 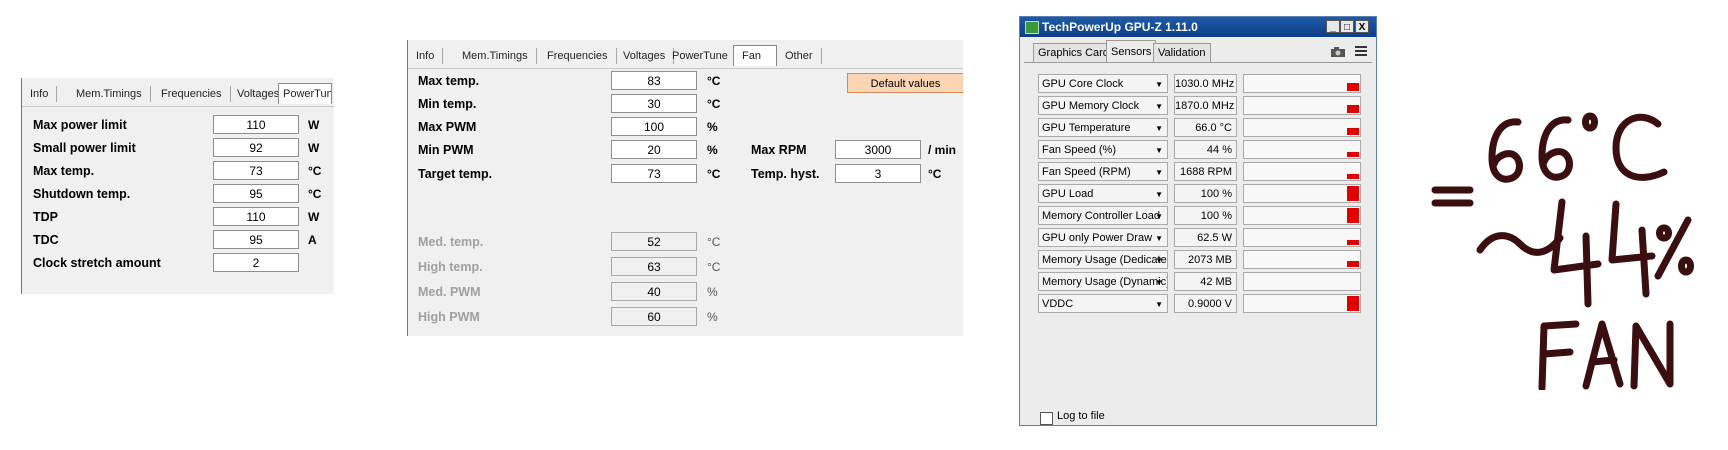 I want to click on med-temp-unit: °C, so click(x=714, y=242).